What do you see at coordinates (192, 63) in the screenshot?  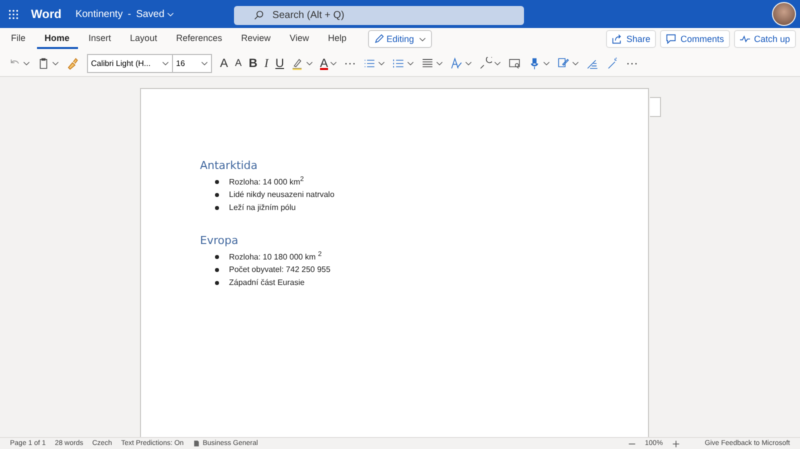 I see `font-size-dropdown: 16` at bounding box center [192, 63].